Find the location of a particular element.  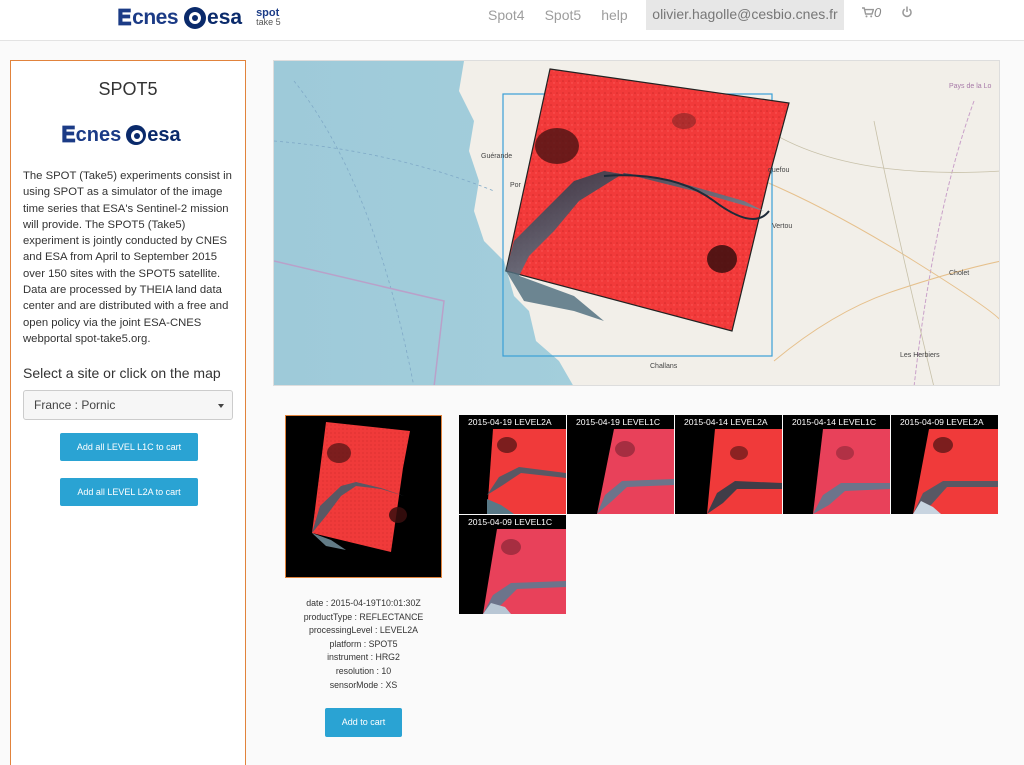

thumbnail-label: 2015-04-09 LEVEL2A is located at coordinates (944, 422).